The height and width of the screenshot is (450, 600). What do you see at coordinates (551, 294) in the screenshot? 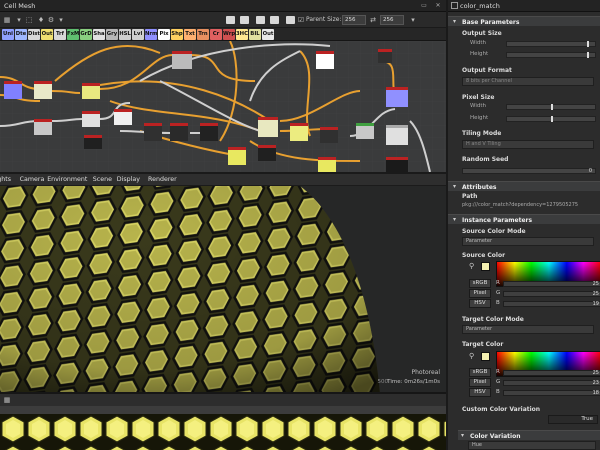
I see `source-g-slider: 25` at bounding box center [551, 294].